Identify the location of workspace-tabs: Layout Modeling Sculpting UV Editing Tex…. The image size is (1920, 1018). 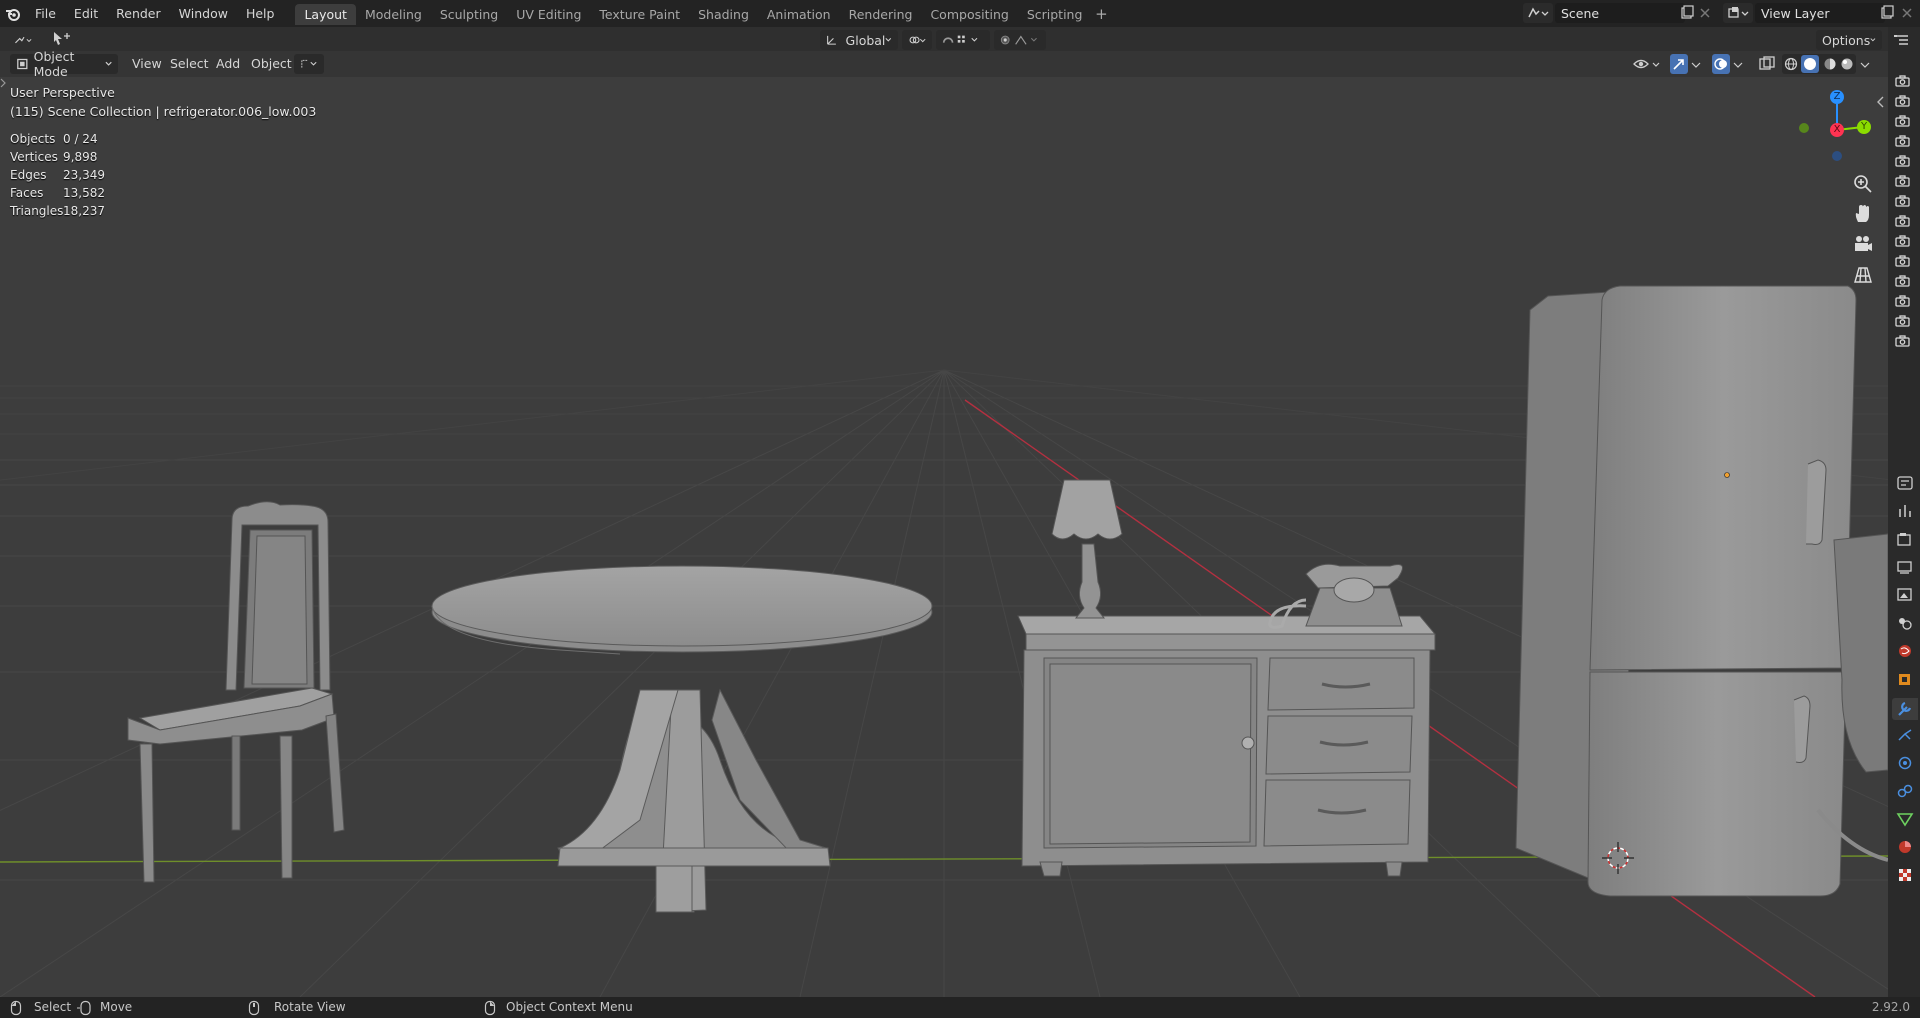
(703, 14).